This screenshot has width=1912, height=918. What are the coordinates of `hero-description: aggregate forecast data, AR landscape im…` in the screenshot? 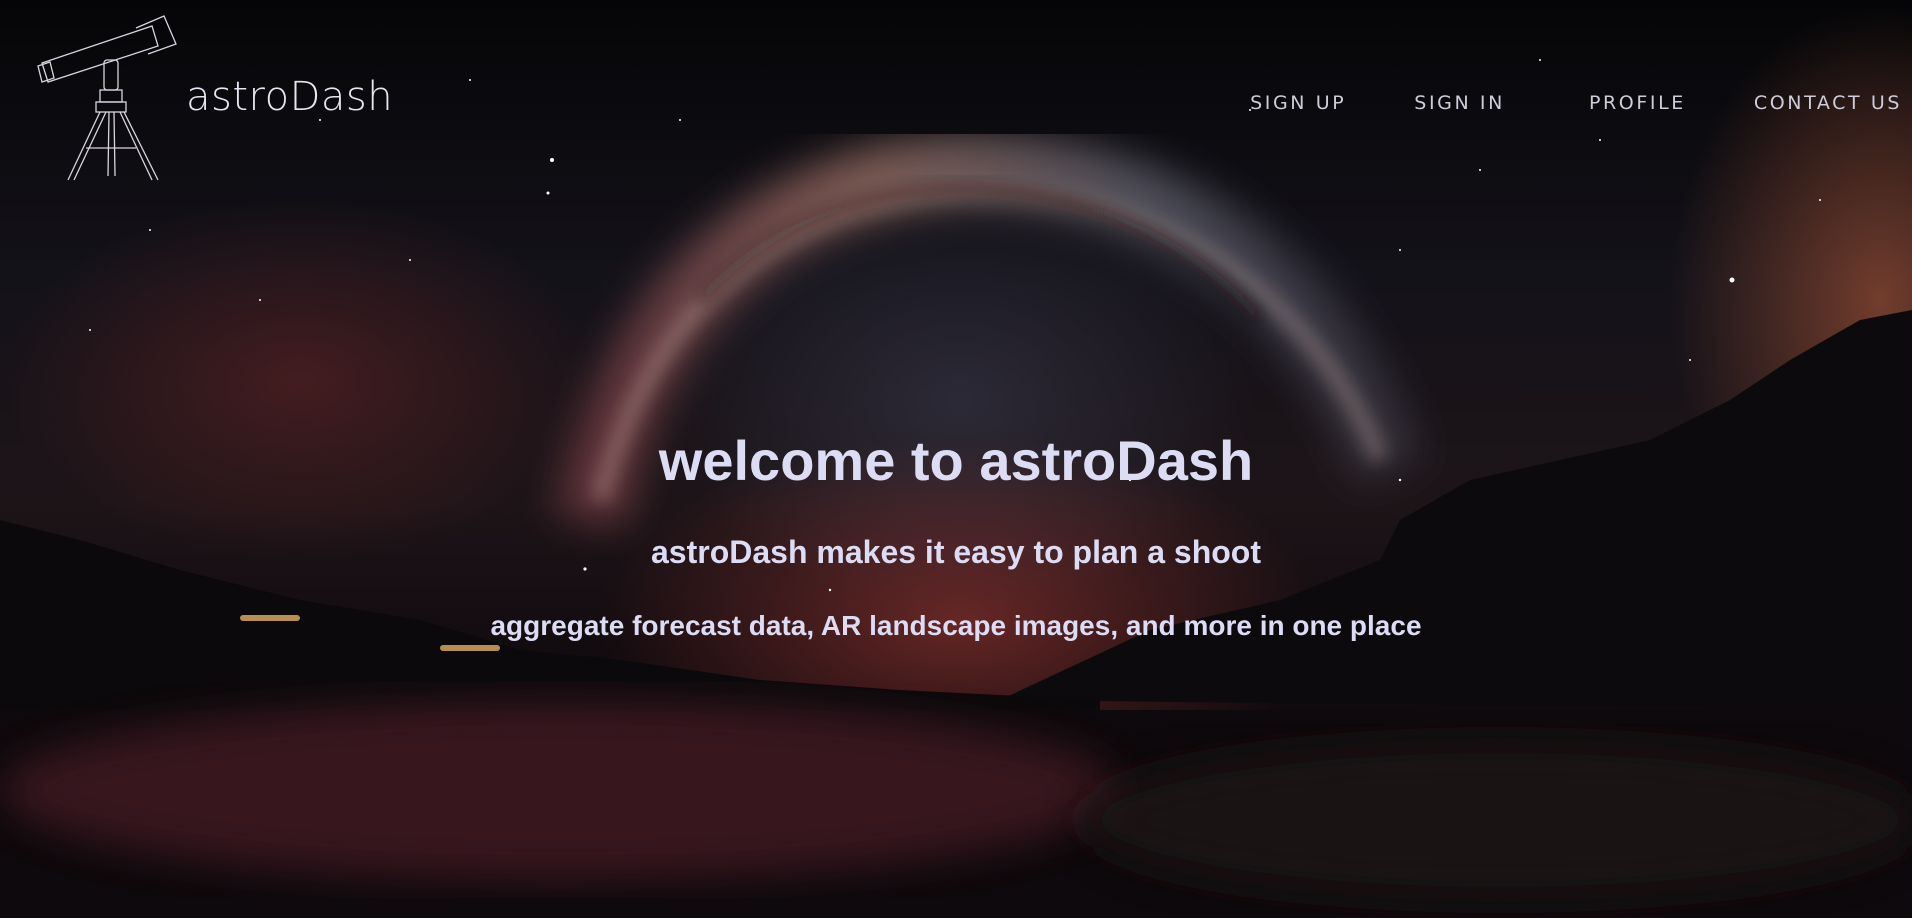 It's located at (956, 625).